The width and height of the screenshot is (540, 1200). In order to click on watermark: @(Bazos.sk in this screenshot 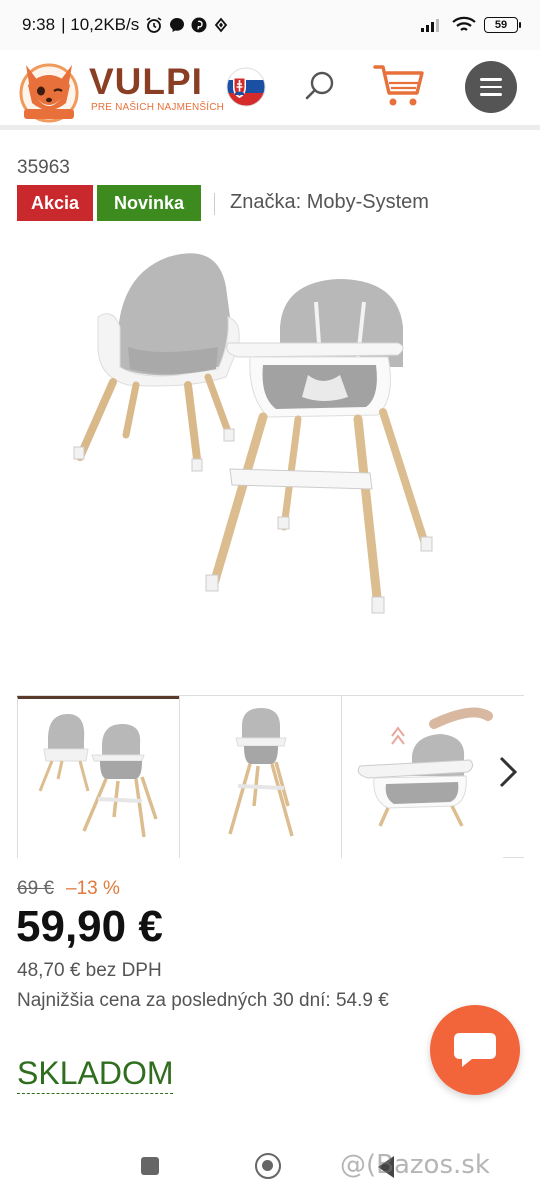, I will do `click(415, 1165)`.